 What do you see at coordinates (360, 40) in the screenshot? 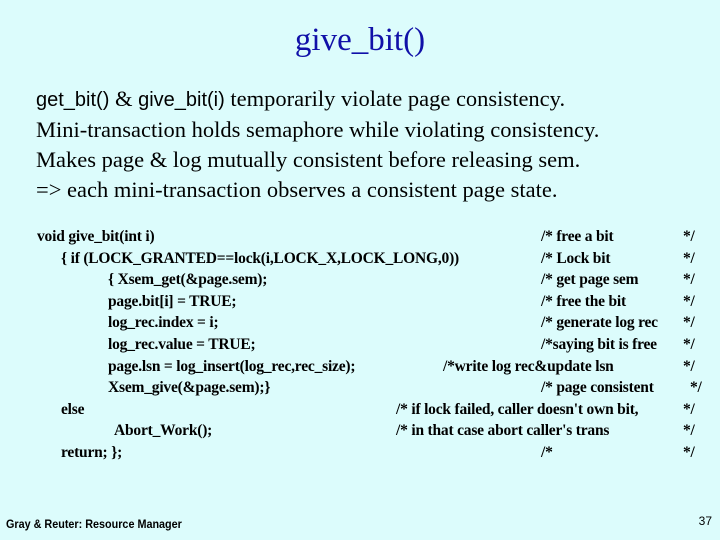
I see `slide-title: give_bit()` at bounding box center [360, 40].